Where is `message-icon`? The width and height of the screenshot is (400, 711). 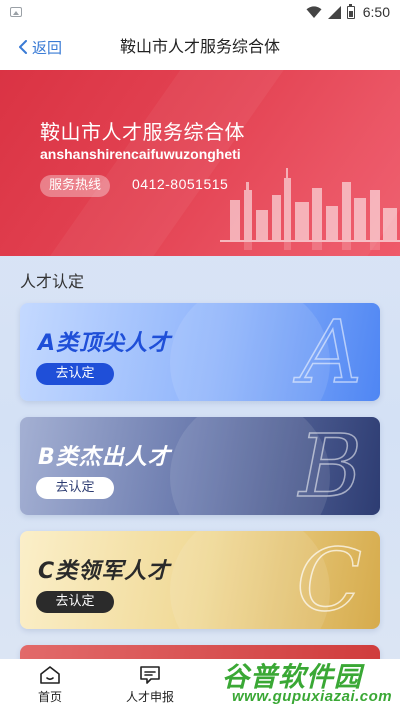 message-icon is located at coordinates (150, 675).